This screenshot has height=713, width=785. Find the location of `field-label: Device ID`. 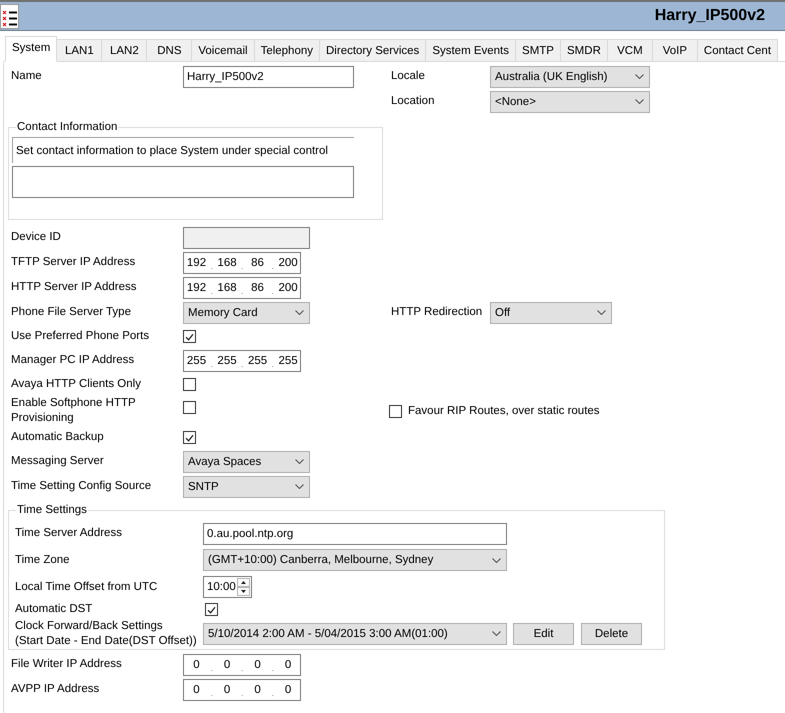

field-label: Device ID is located at coordinates (36, 237).